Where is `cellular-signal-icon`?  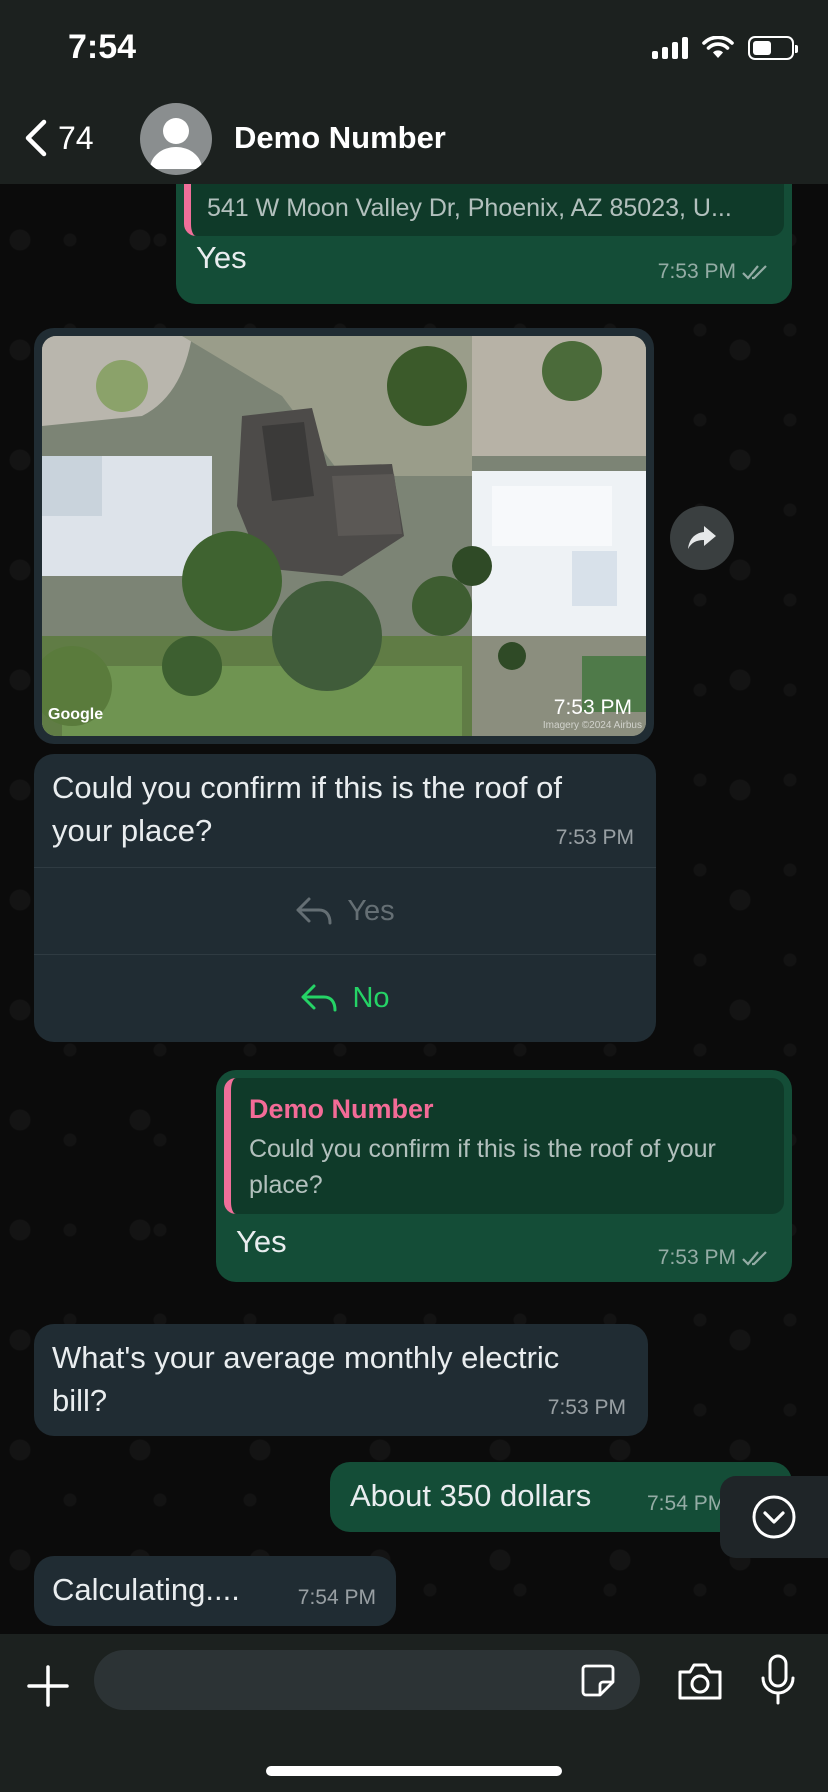
cellular-signal-icon is located at coordinates (670, 48).